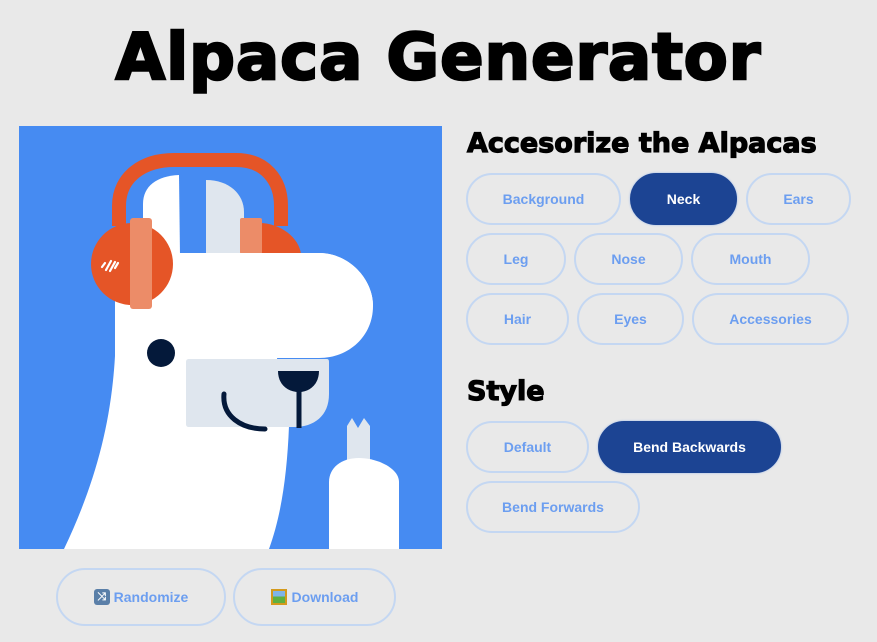 This screenshot has height=642, width=877. What do you see at coordinates (141, 263) in the screenshot?
I see `headphones-pad-left` at bounding box center [141, 263].